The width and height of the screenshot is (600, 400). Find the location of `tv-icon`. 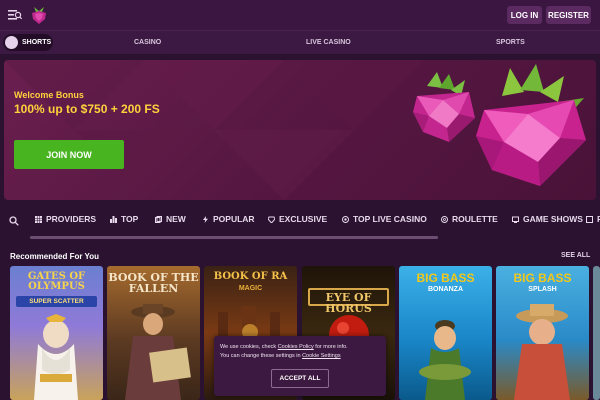

tv-icon is located at coordinates (515, 219).